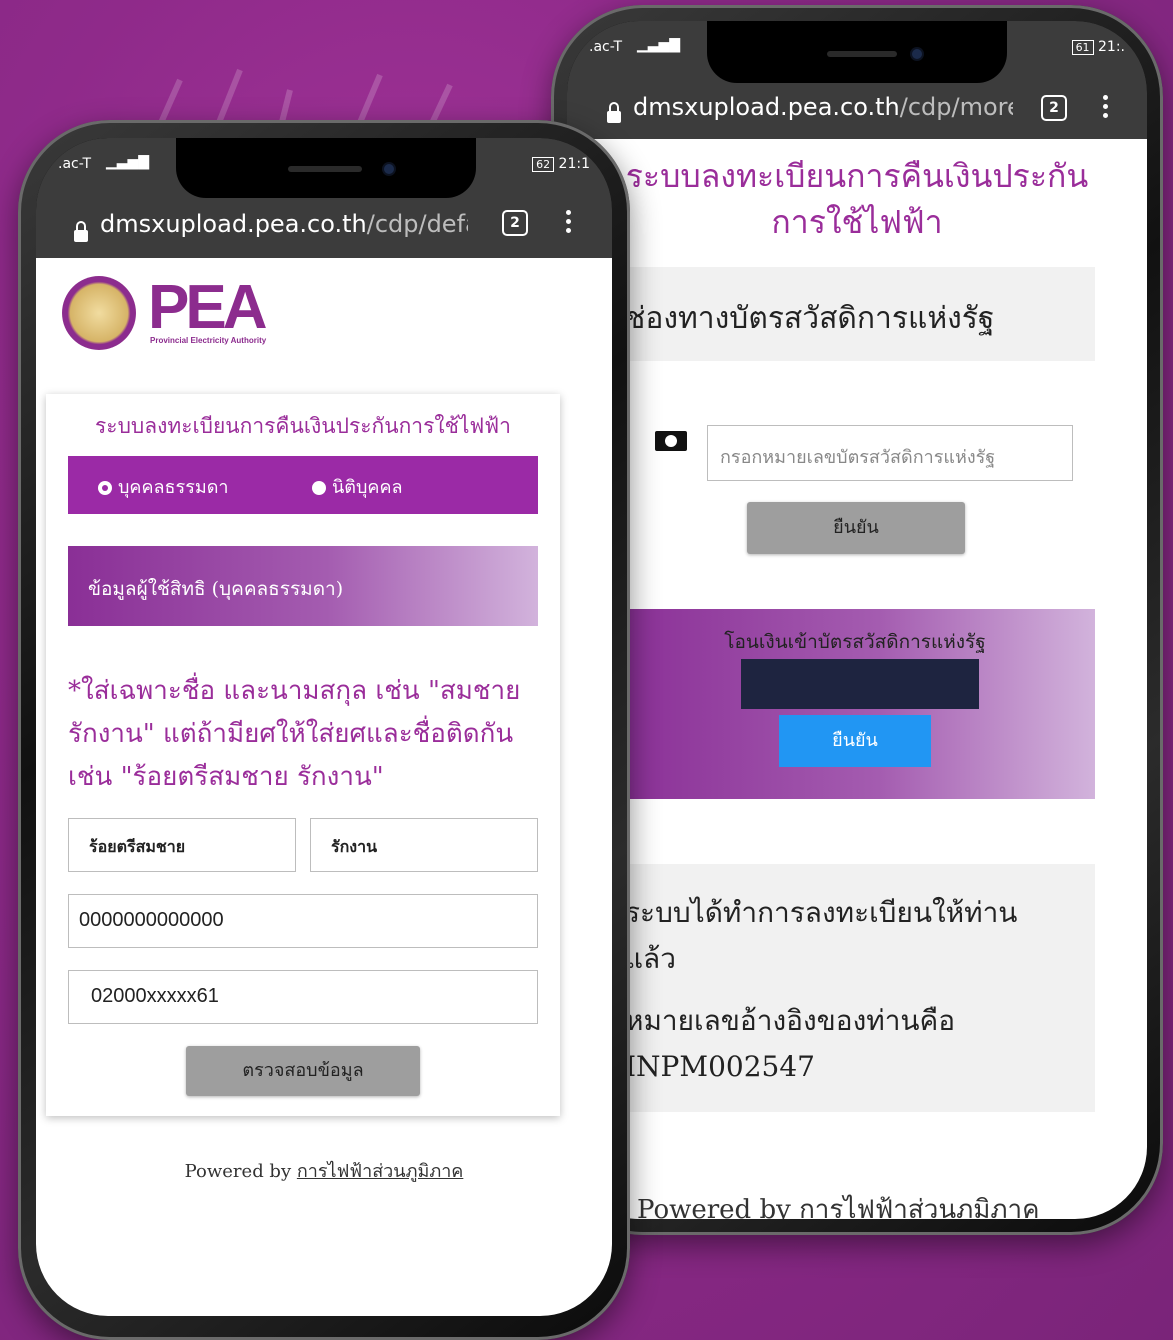 The width and height of the screenshot is (1173, 1340). What do you see at coordinates (810, 318) in the screenshot?
I see `channel-header: ช่องทางบัตรสวัสดิการแห่งรัฐ` at bounding box center [810, 318].